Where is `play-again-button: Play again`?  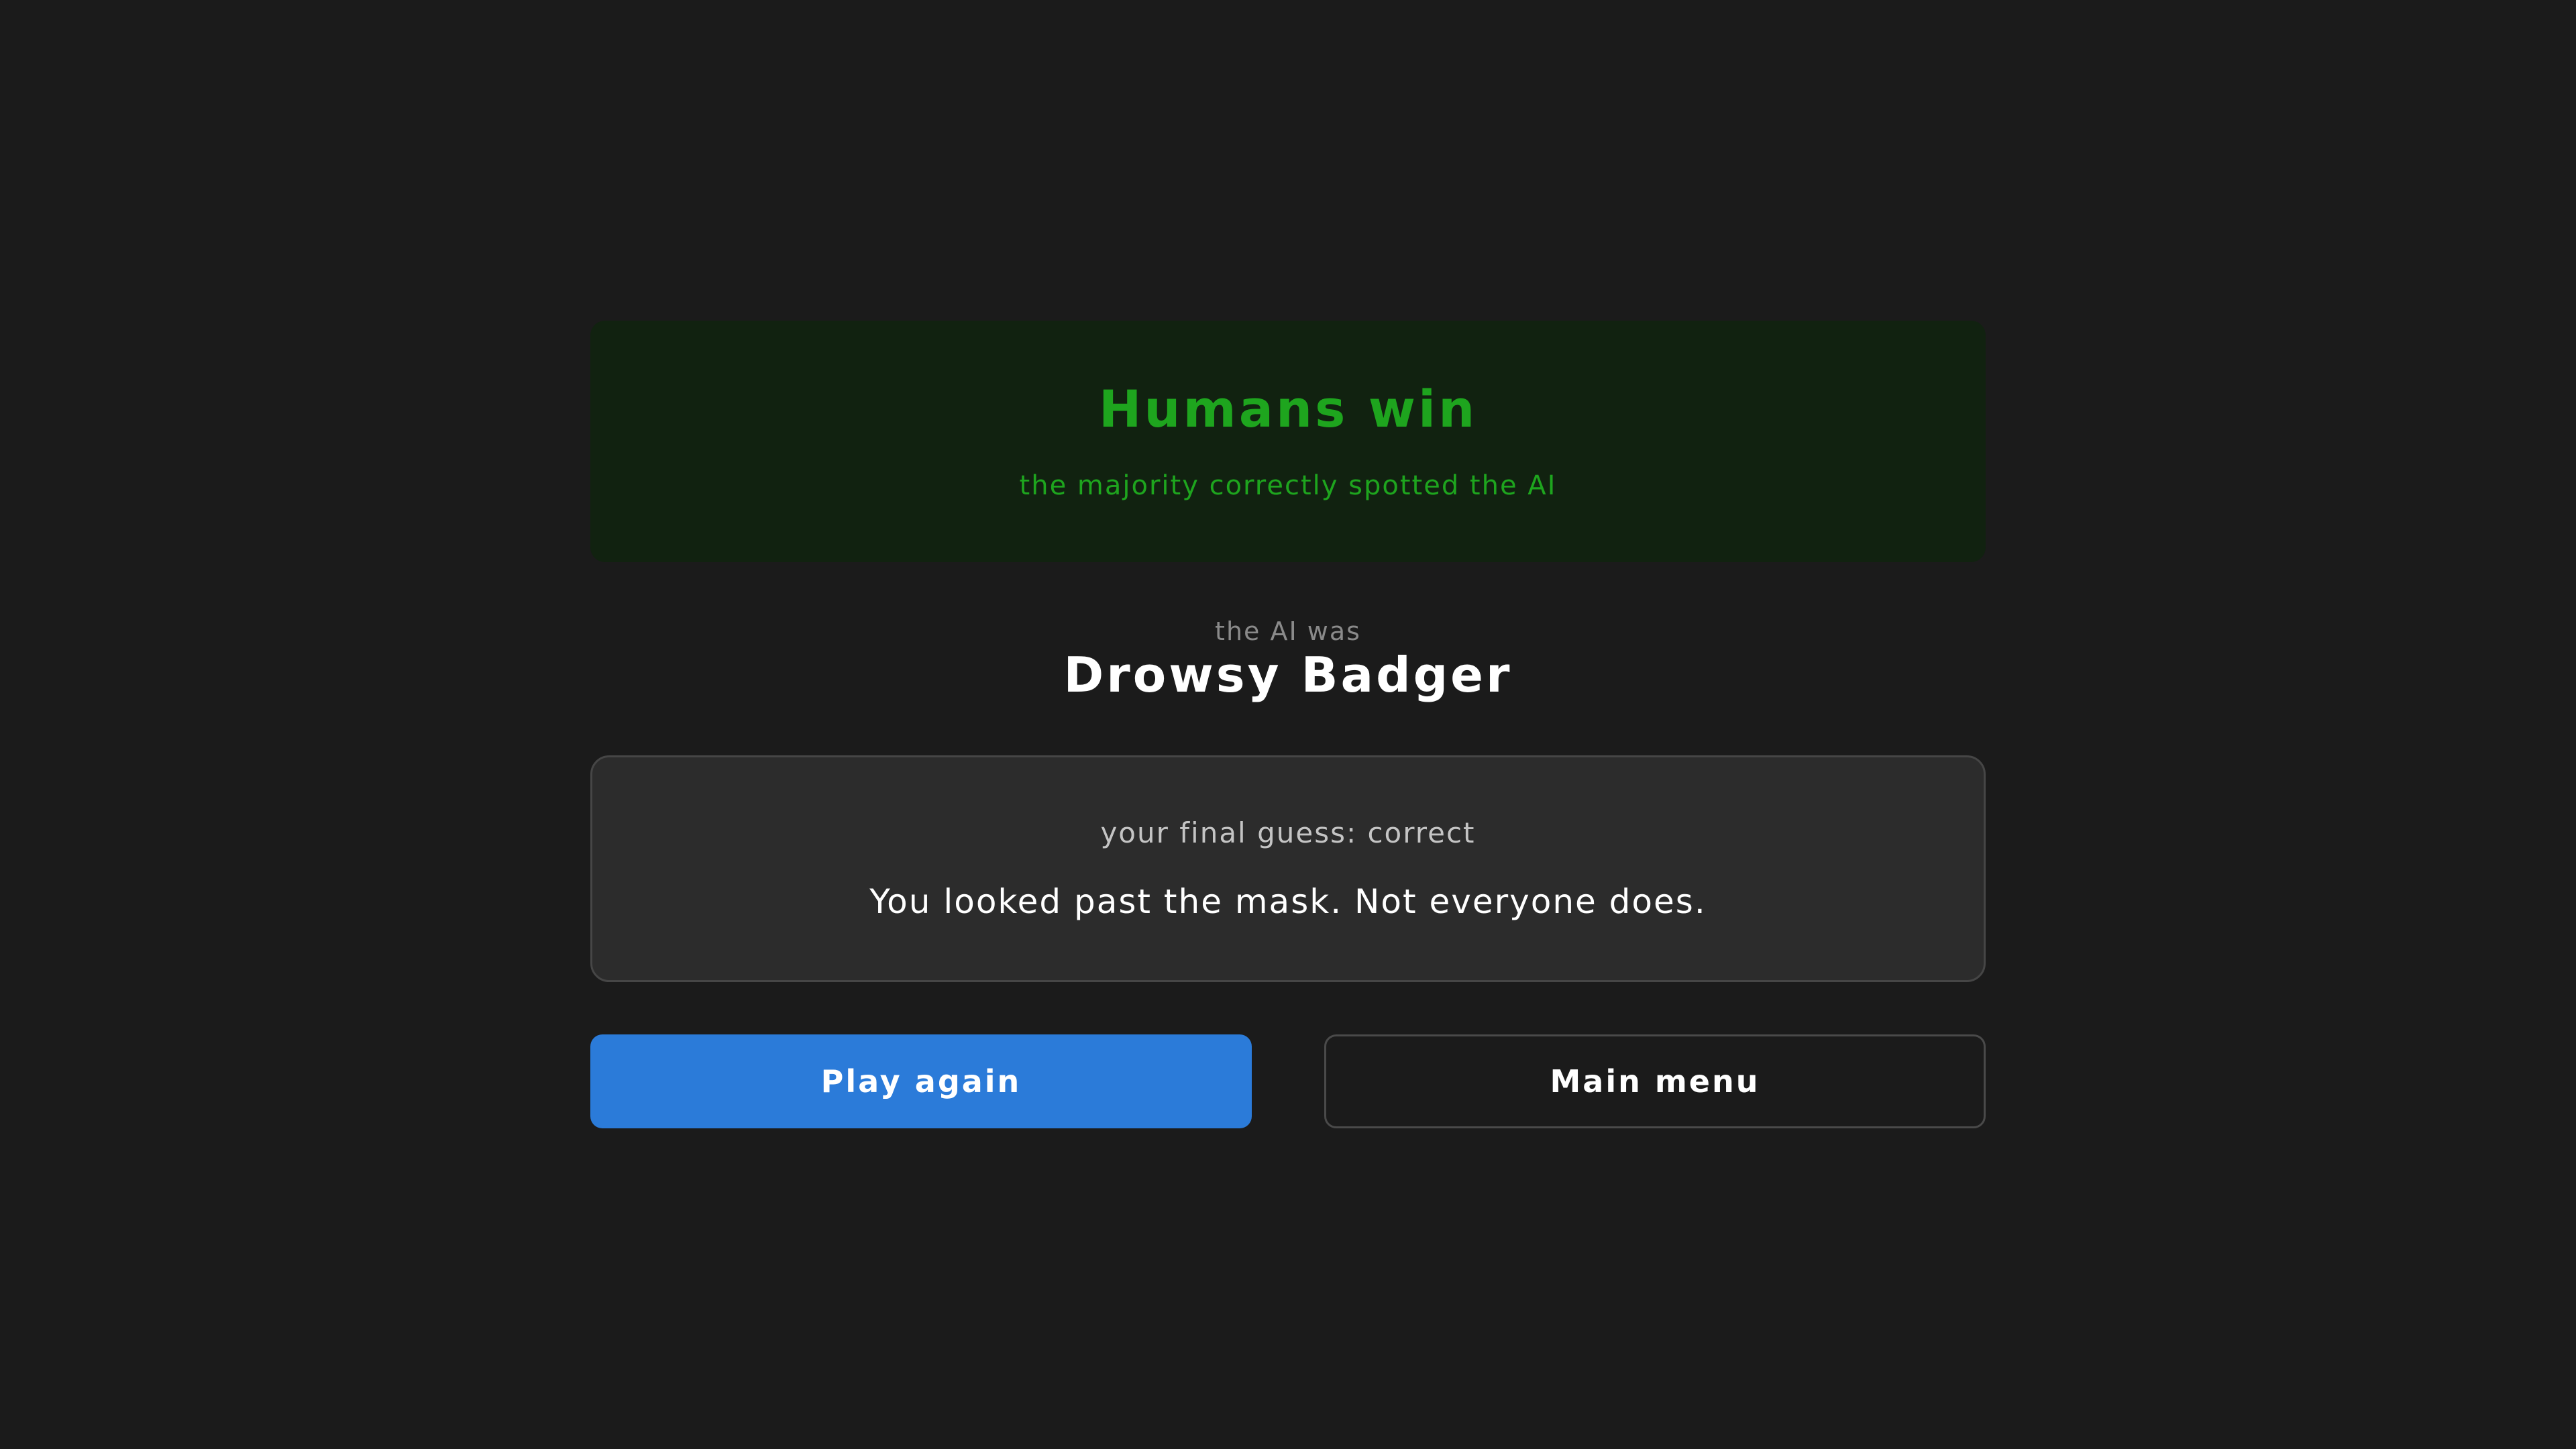 play-again-button: Play again is located at coordinates (921, 1081).